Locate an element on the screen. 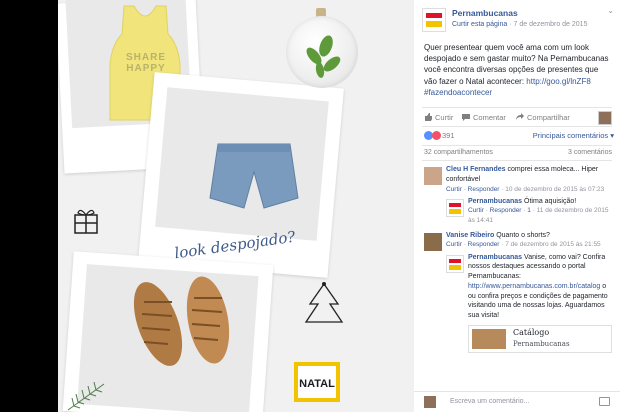  link-preview-thumbnail is located at coordinates (489, 339).